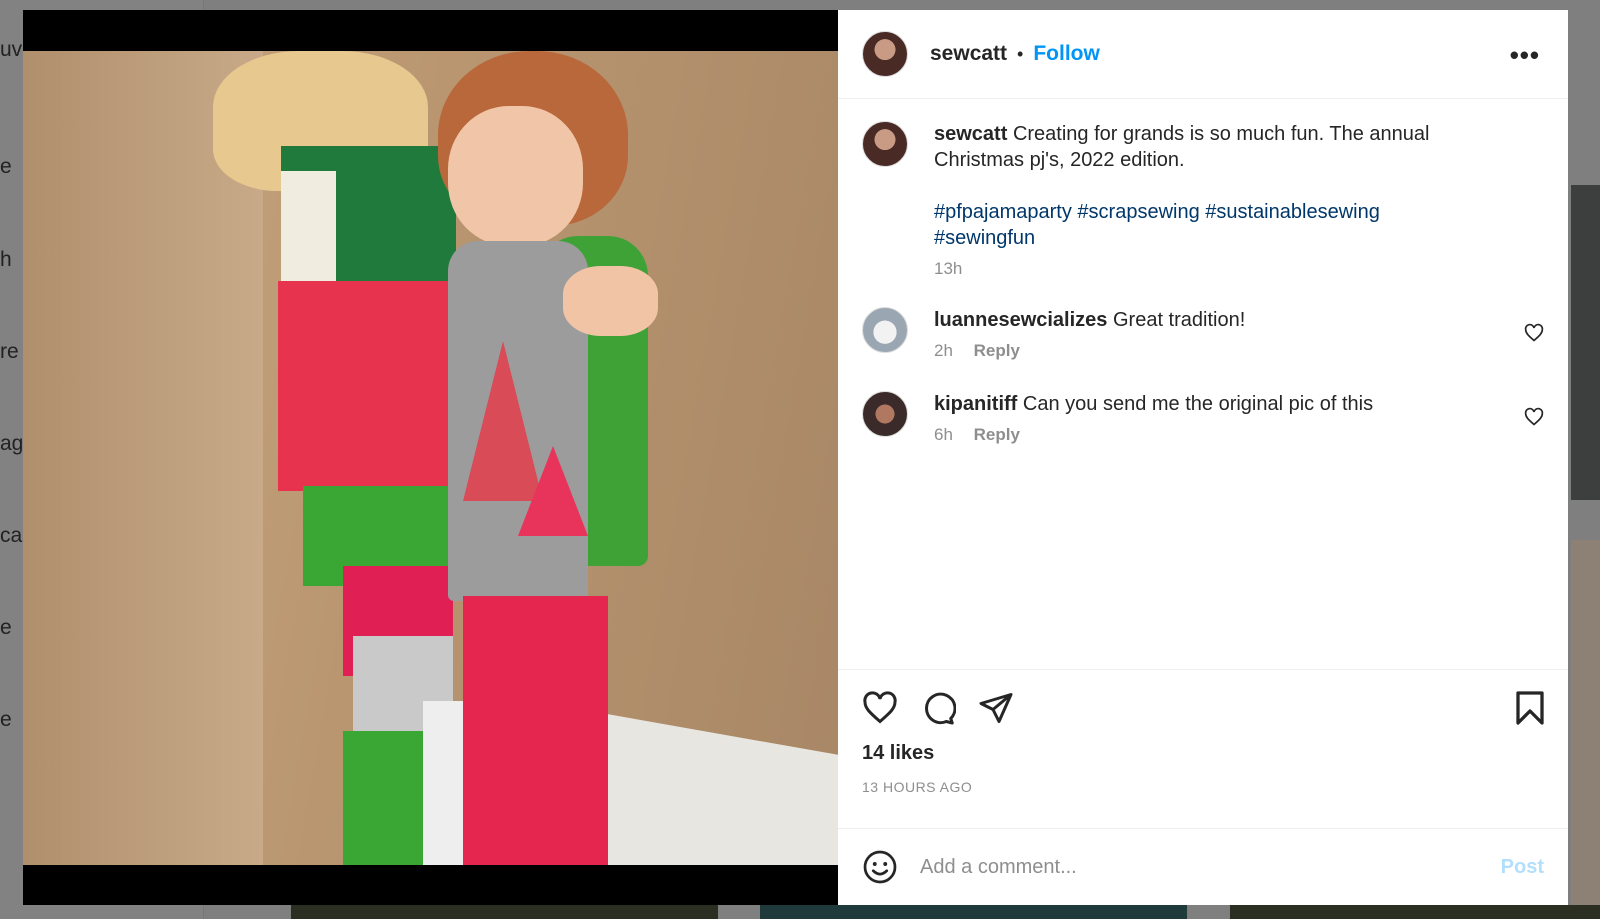  Describe the element at coordinates (948, 268) in the screenshot. I see `caption-time: 13h` at that location.